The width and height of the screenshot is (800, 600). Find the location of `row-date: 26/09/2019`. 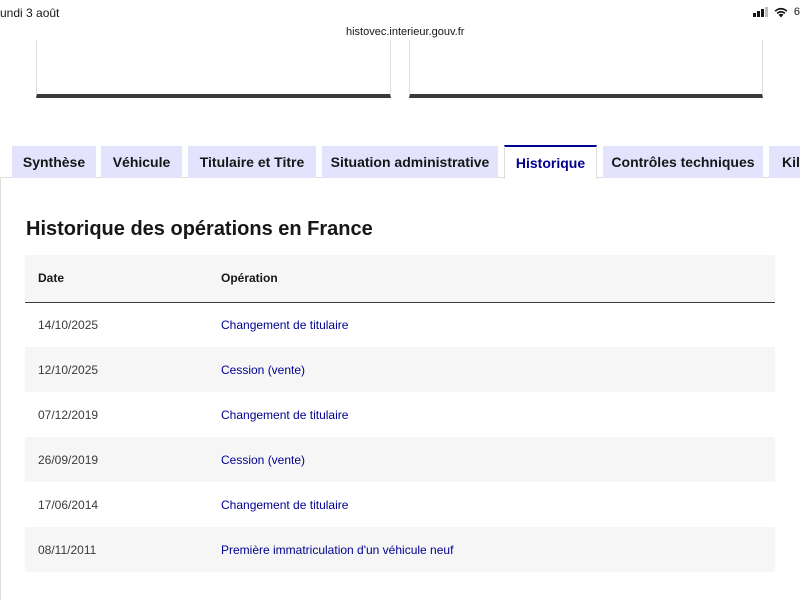

row-date: 26/09/2019 is located at coordinates (123, 459).